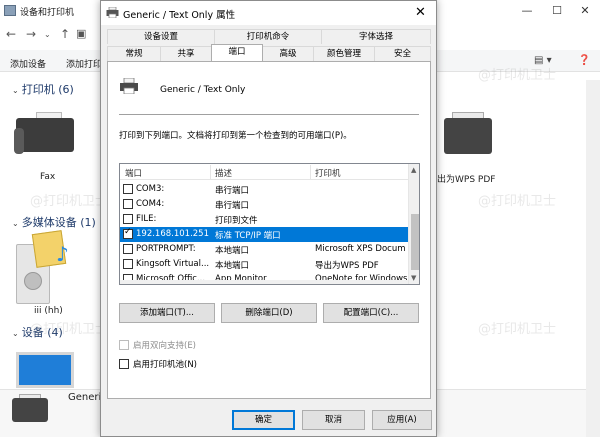 The height and width of the screenshot is (437, 600). What do you see at coordinates (186, 53) in the screenshot?
I see `tab-sharing: 共享` at bounding box center [186, 53].